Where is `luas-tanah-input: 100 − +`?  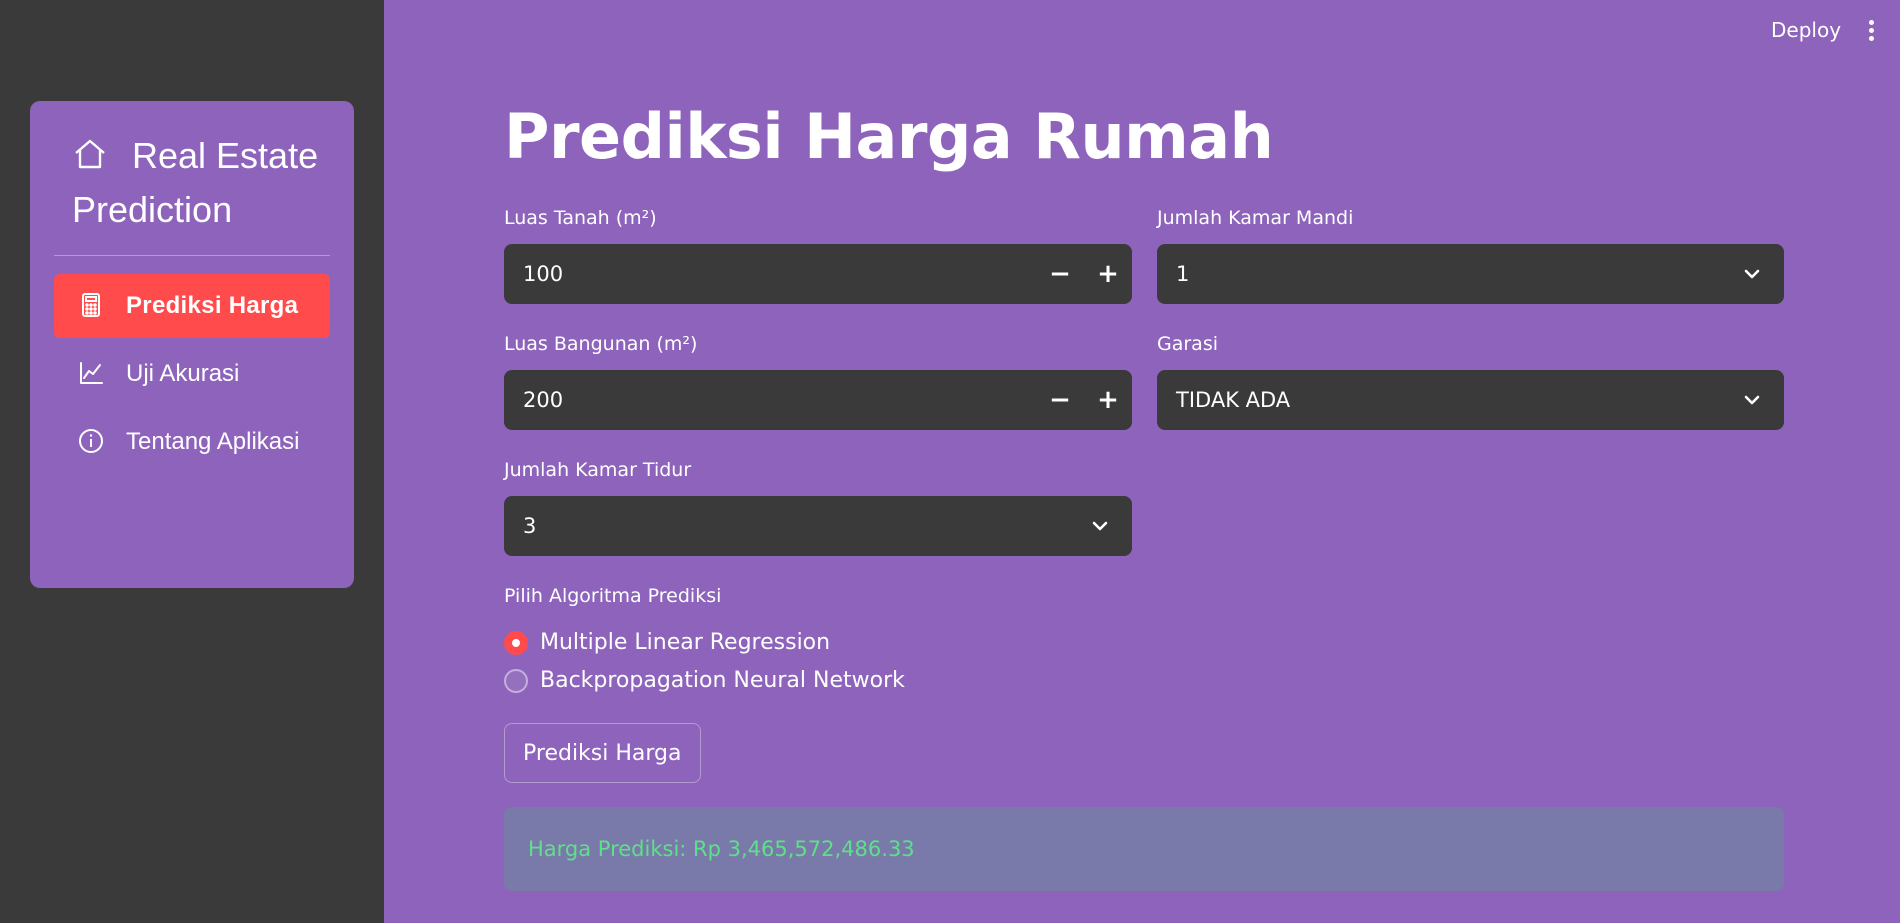 luas-tanah-input: 100 − + is located at coordinates (818, 274).